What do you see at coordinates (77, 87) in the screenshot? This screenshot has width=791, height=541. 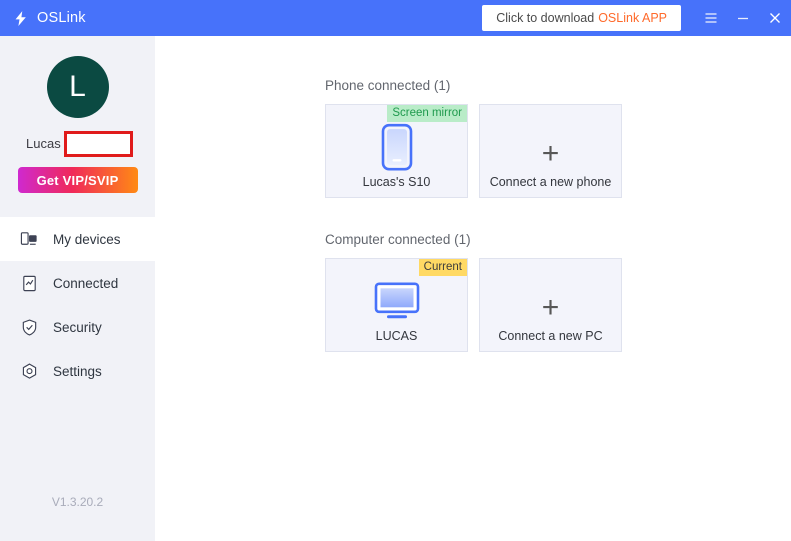 I see `avatar: L` at bounding box center [77, 87].